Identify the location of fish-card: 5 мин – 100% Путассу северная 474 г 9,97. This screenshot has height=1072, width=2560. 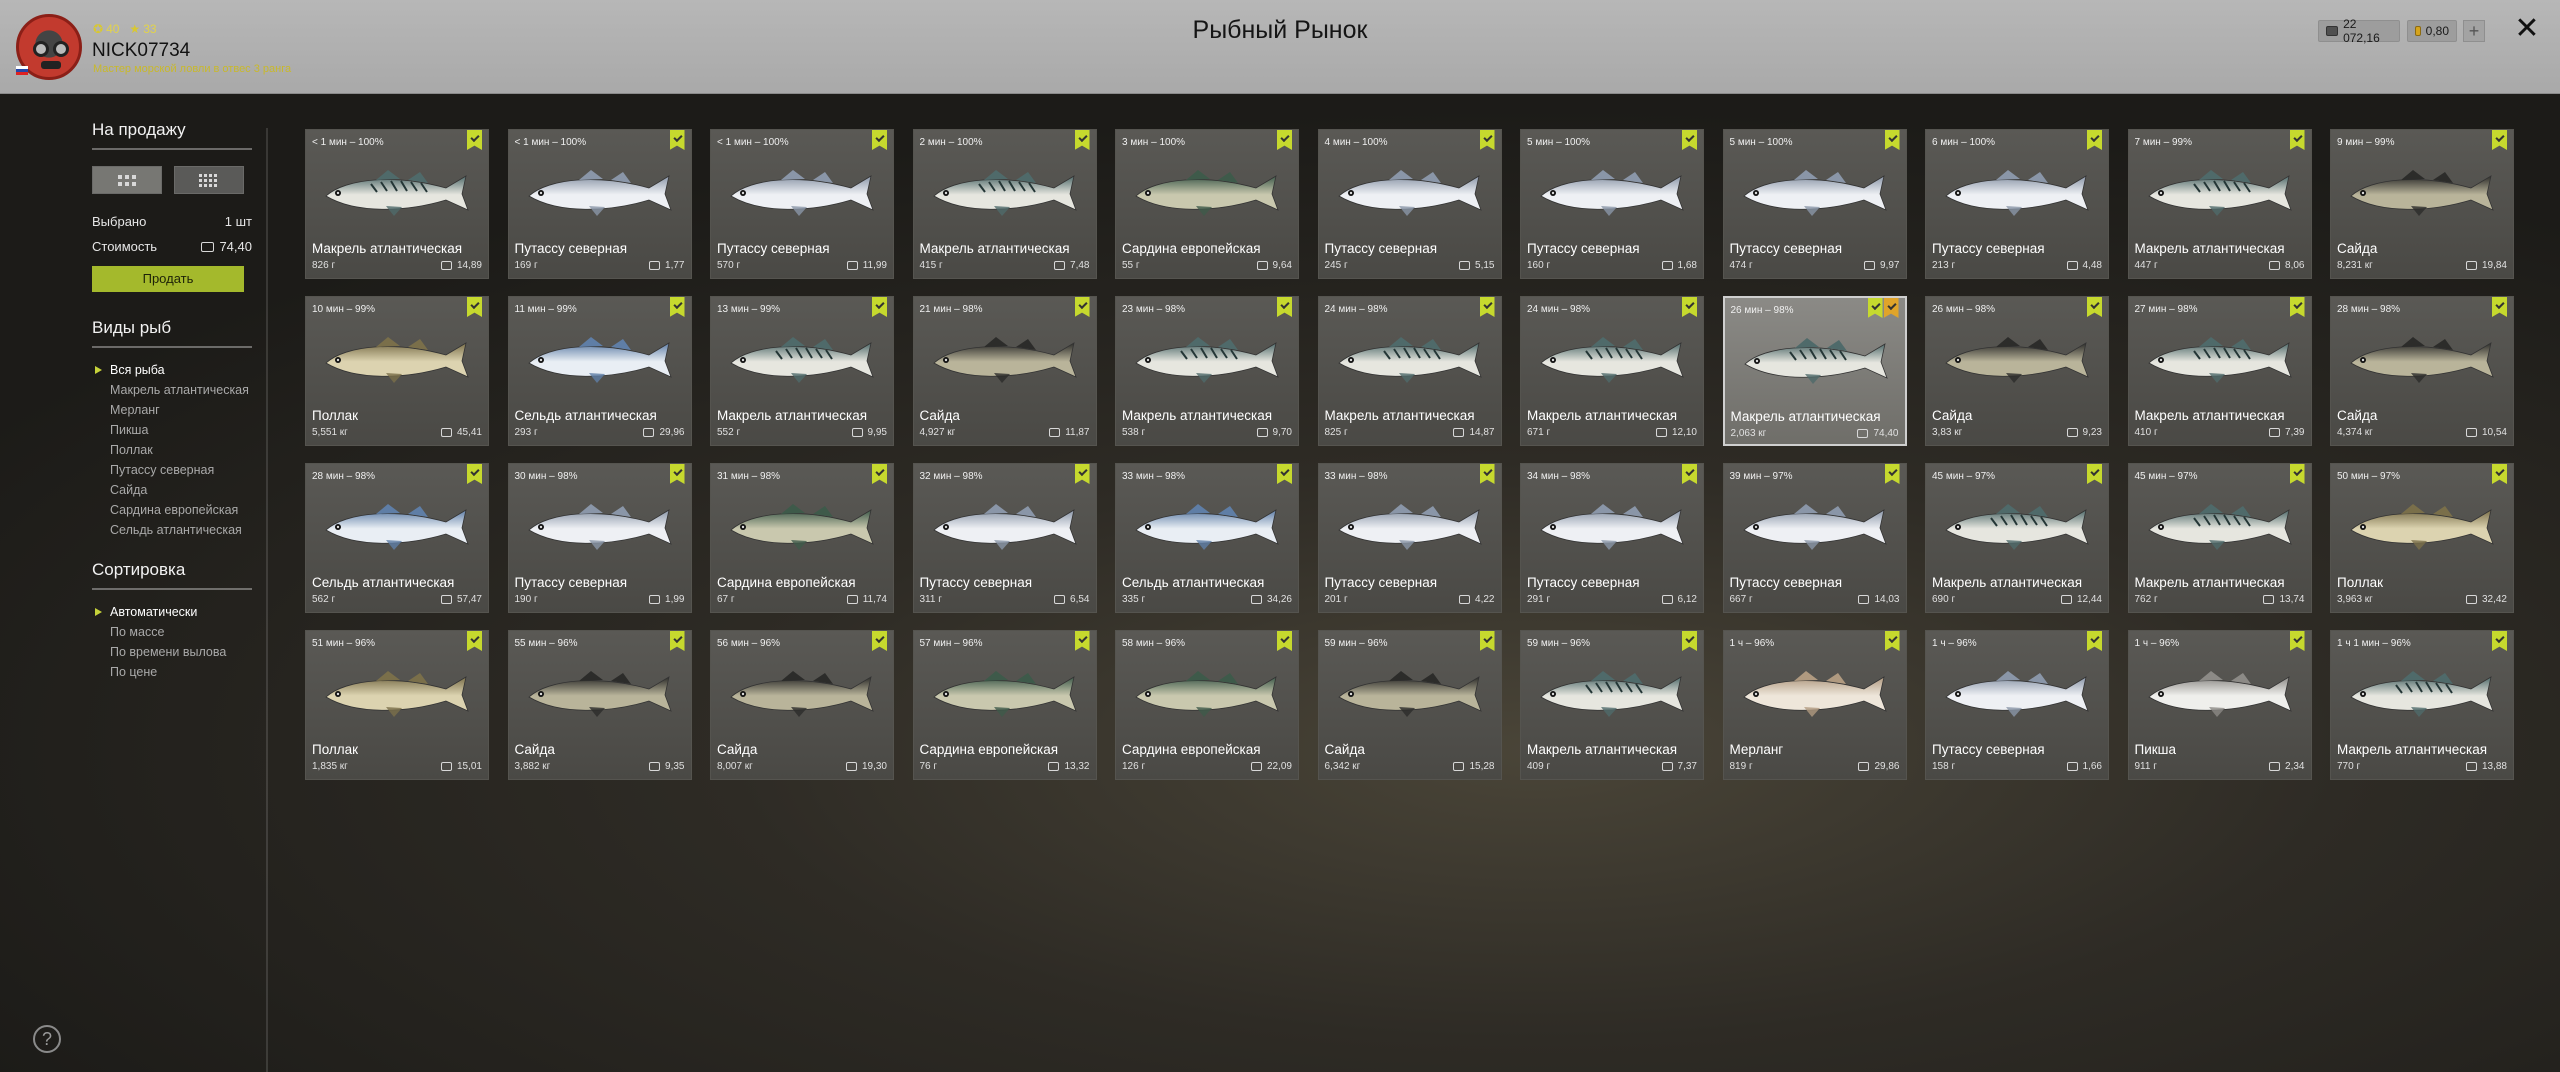
(1814, 204).